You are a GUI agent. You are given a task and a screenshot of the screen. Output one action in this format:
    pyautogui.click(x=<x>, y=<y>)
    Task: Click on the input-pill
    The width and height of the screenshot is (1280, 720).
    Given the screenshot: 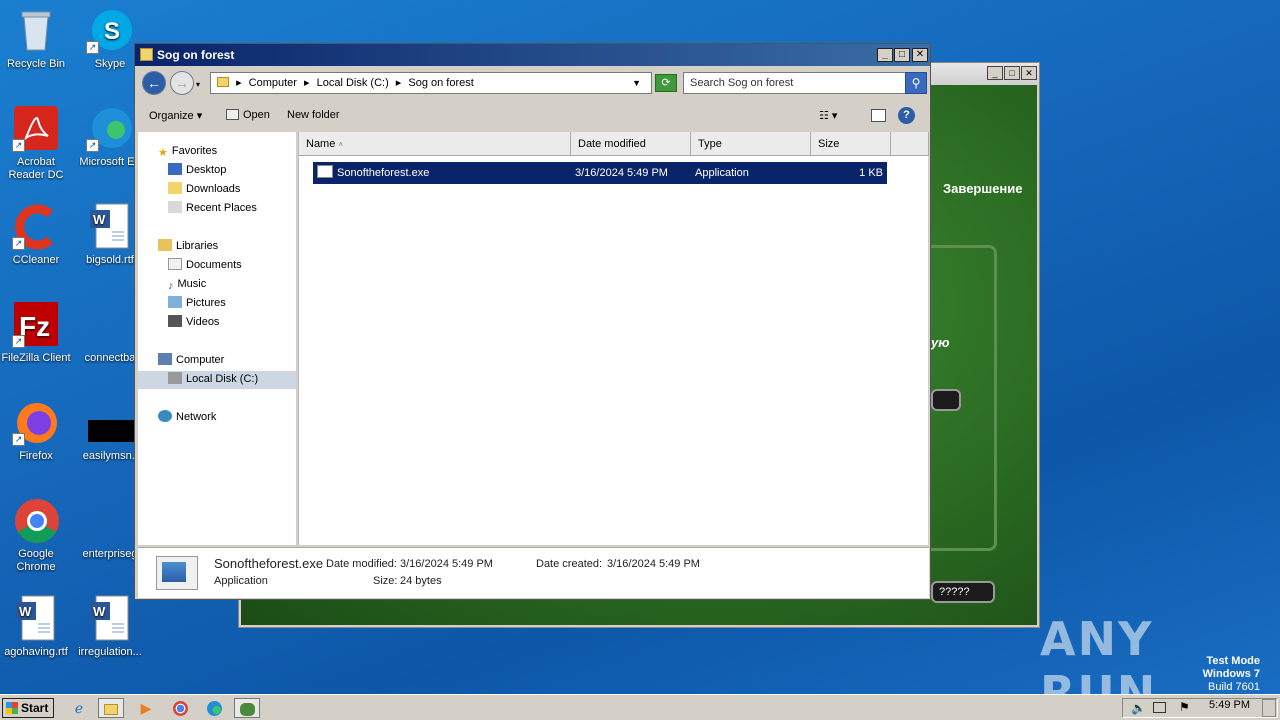 What is the action you would take?
    pyautogui.click(x=946, y=400)
    